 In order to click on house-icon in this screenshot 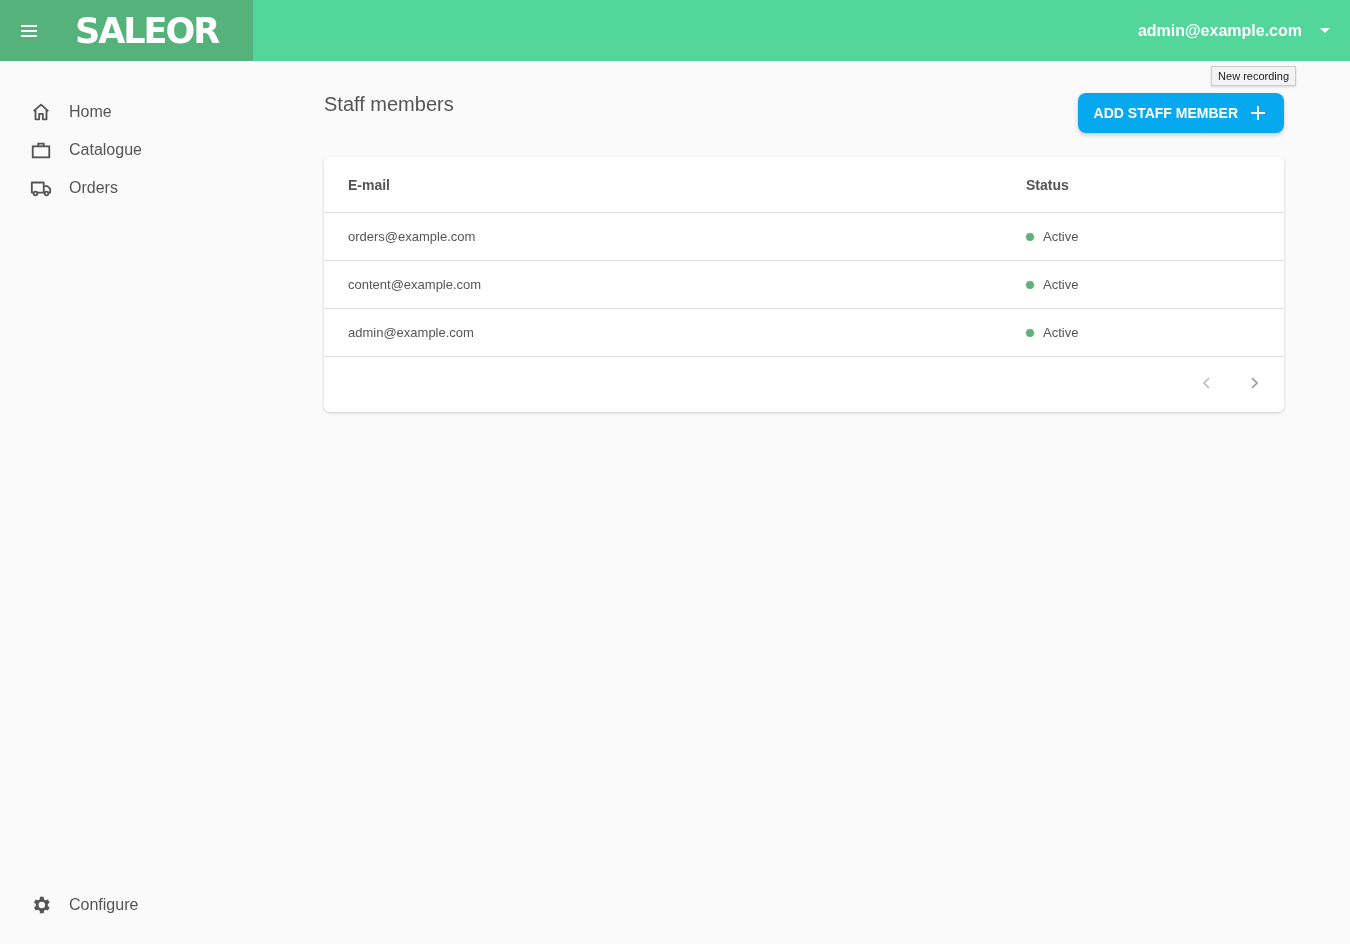, I will do `click(41, 112)`.